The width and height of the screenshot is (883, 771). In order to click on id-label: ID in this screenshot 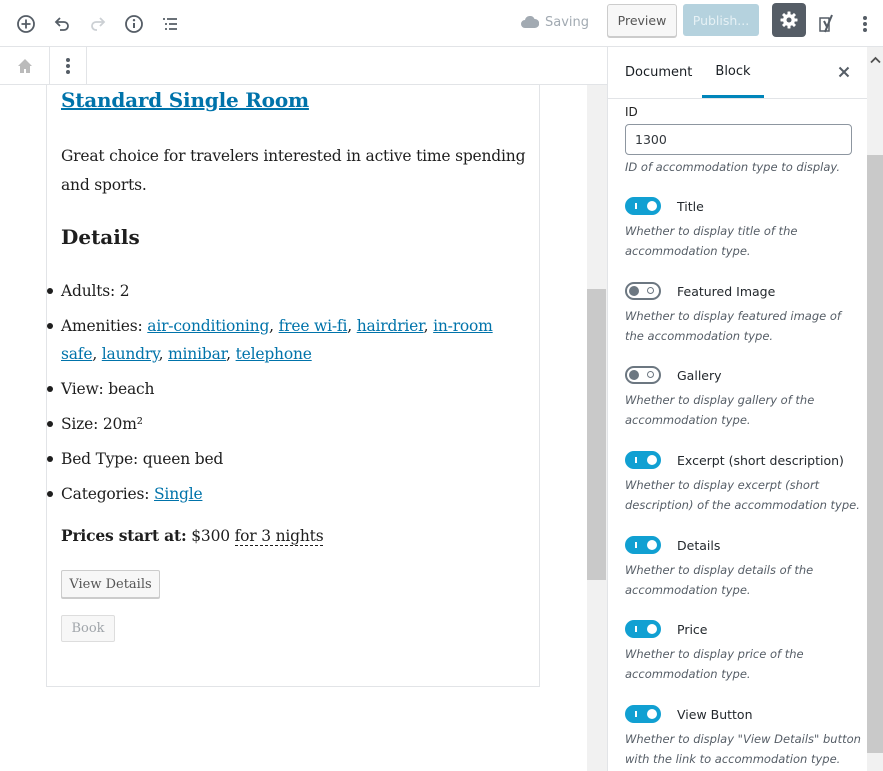, I will do `click(631, 112)`.